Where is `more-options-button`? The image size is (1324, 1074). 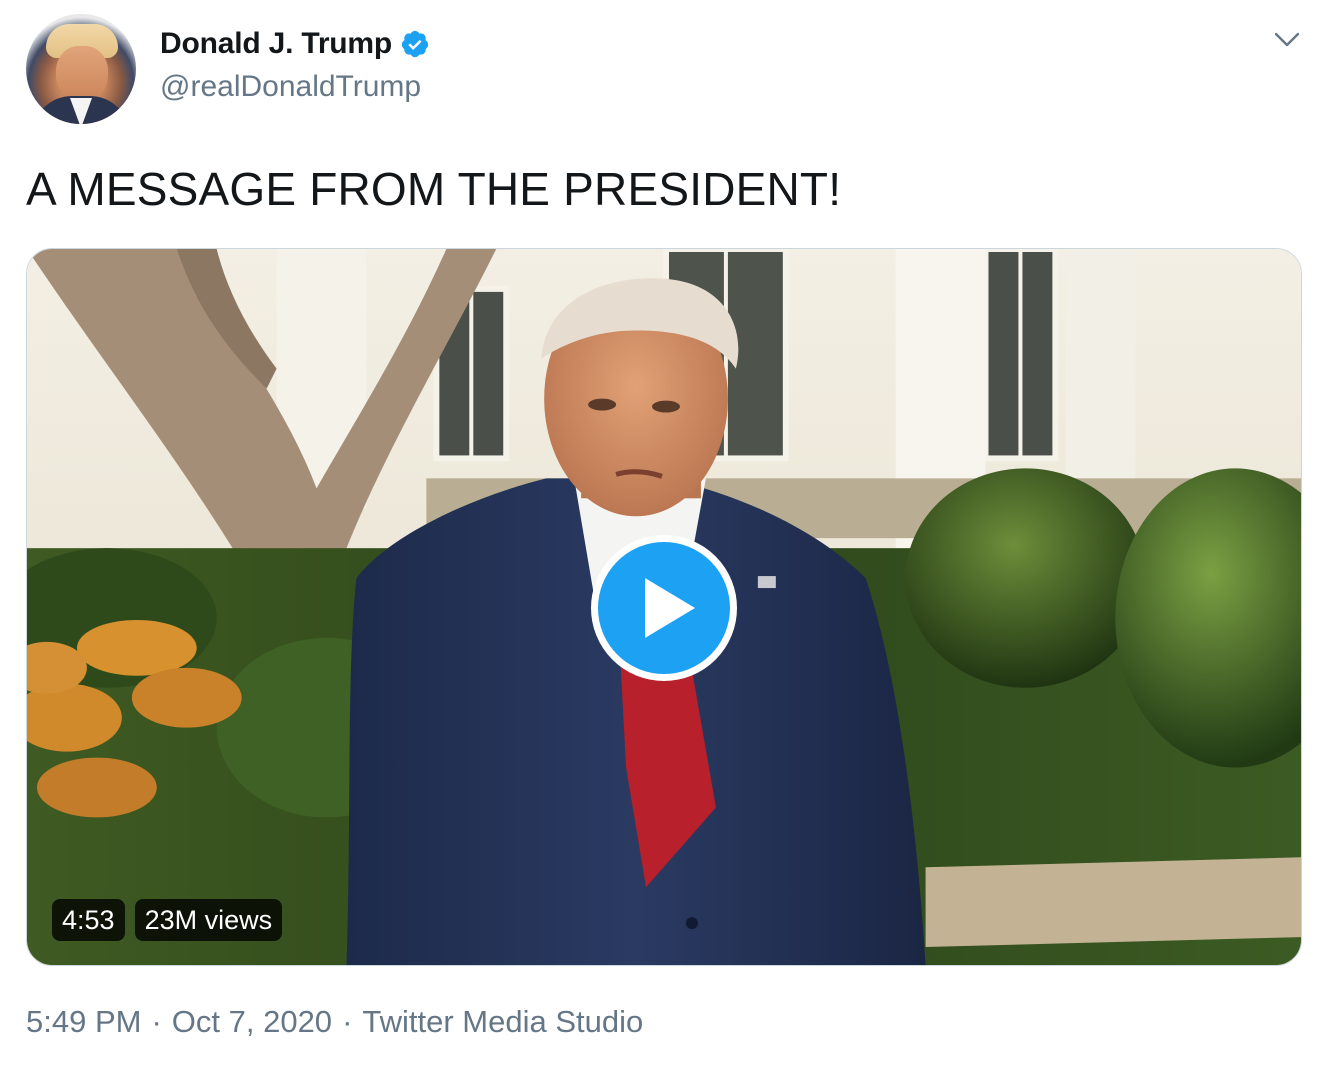
more-options-button is located at coordinates (1287, 40).